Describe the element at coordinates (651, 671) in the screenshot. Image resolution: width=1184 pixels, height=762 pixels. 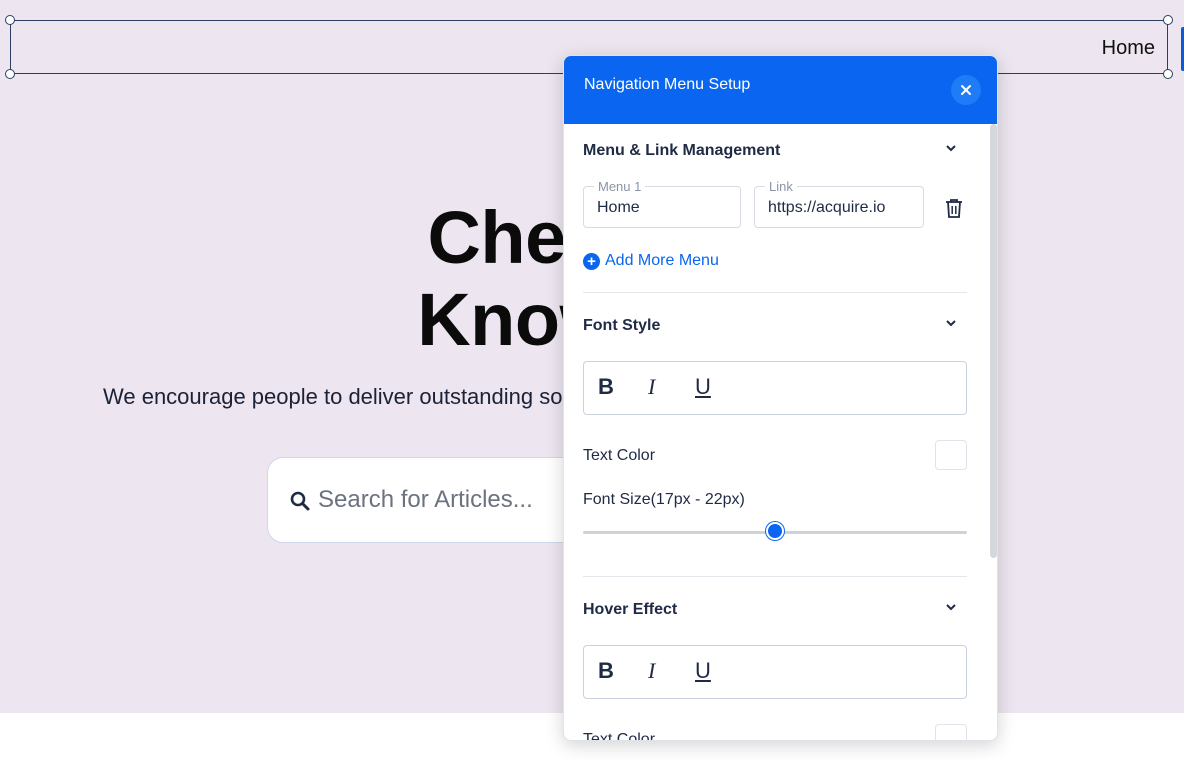
I see `hover-italic-button: I` at that location.